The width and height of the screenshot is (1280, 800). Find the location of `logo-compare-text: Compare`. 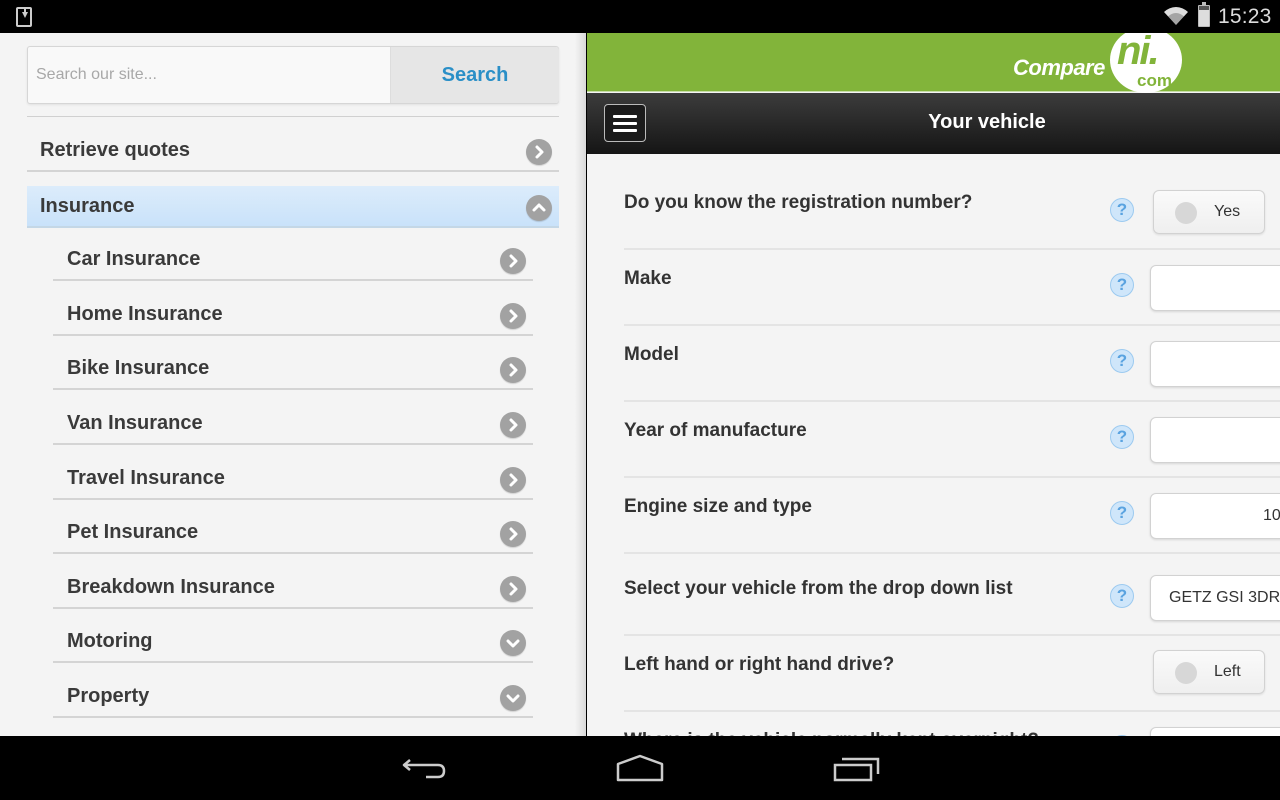

logo-compare-text: Compare is located at coordinates (1059, 67).